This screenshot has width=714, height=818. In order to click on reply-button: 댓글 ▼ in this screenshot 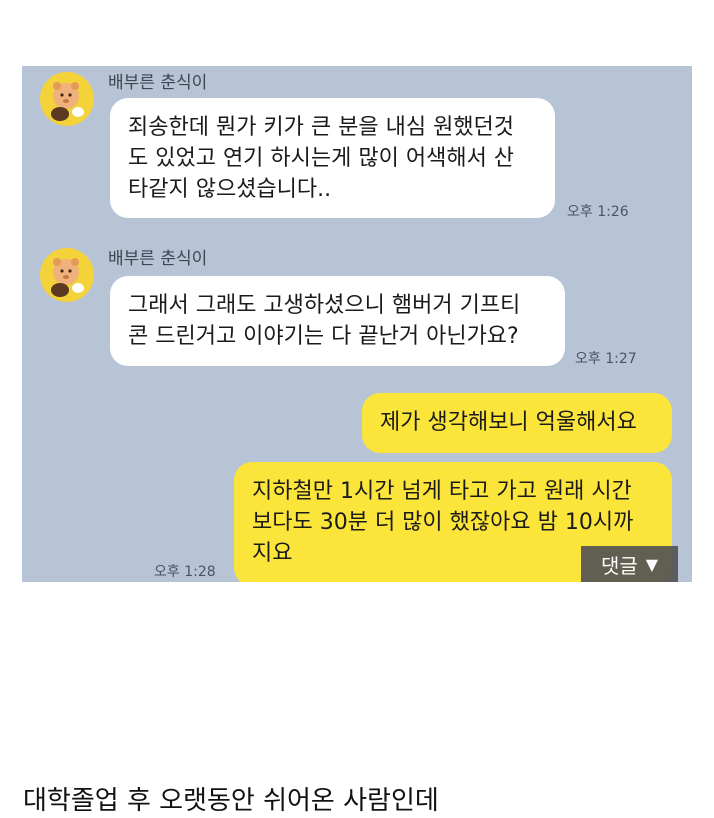, I will do `click(629, 564)`.